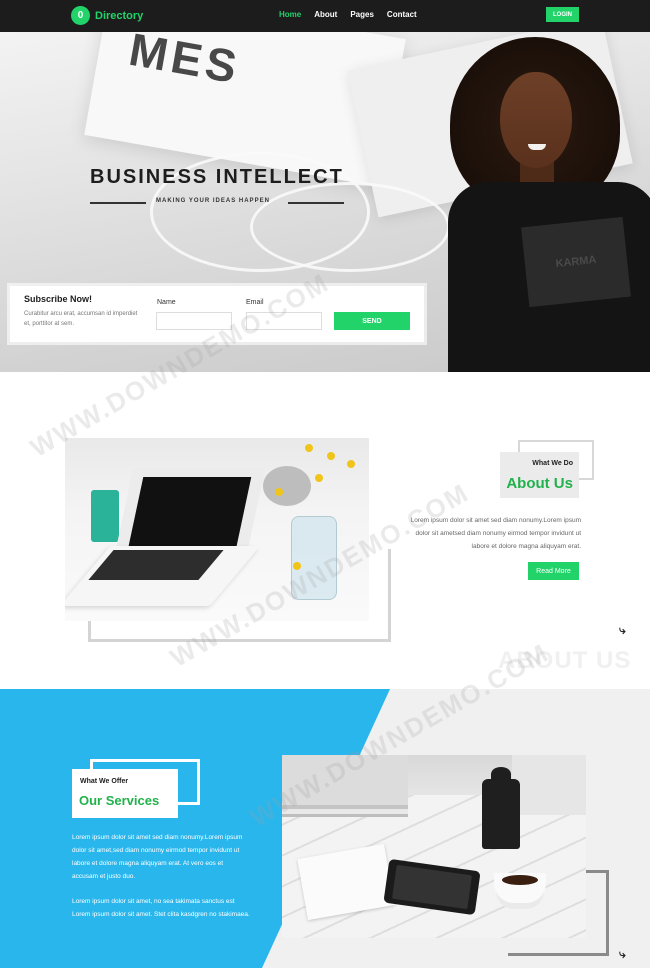 The height and width of the screenshot is (968, 650). I want to click on read-more-button: Read More, so click(553, 571).